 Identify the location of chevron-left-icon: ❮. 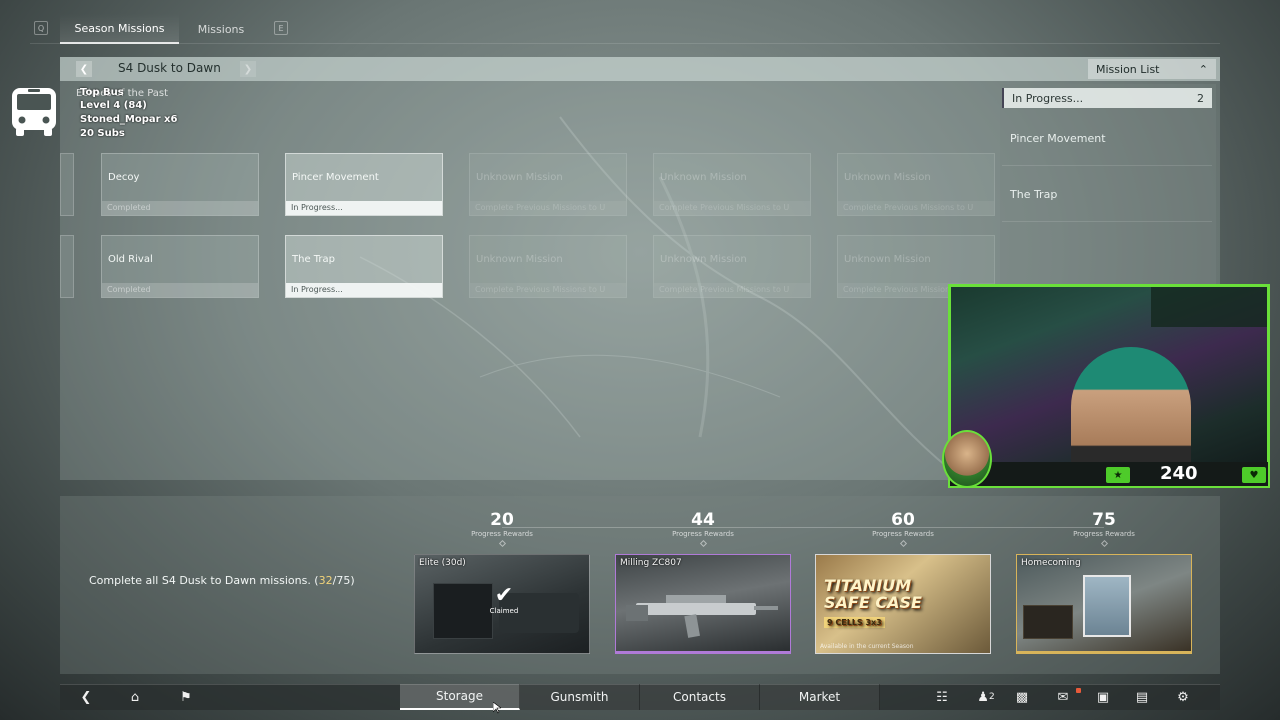
(84, 69).